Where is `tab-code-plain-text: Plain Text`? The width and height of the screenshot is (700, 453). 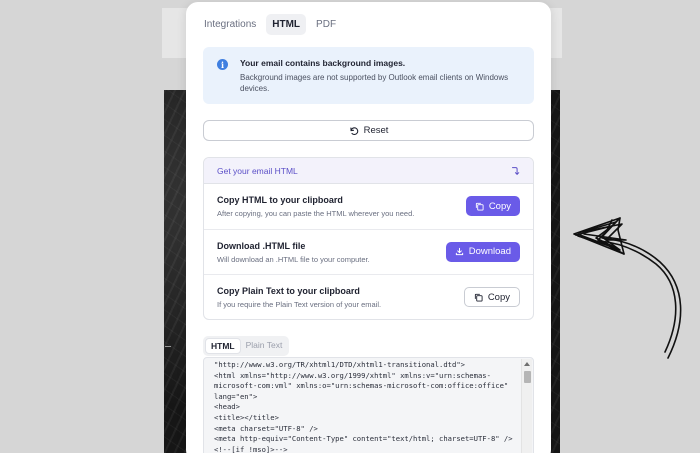 tab-code-plain-text: Plain Text is located at coordinates (264, 346).